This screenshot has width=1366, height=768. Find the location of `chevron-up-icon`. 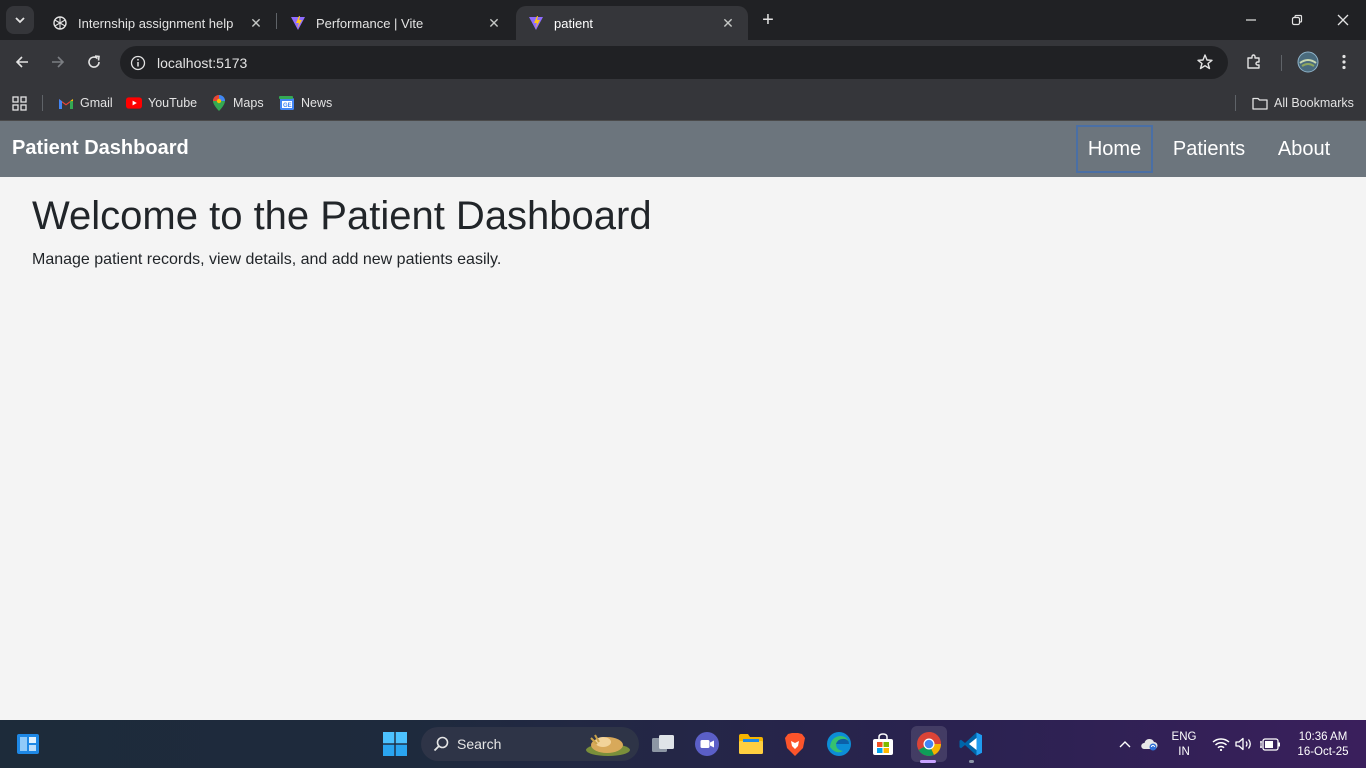

chevron-up-icon is located at coordinates (1125, 744).